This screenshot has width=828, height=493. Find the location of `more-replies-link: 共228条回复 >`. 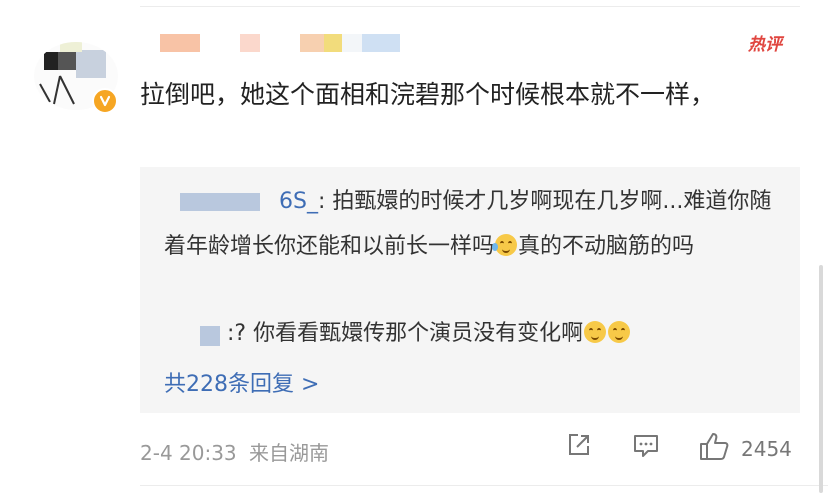

more-replies-link: 共228条回复 > is located at coordinates (241, 382).